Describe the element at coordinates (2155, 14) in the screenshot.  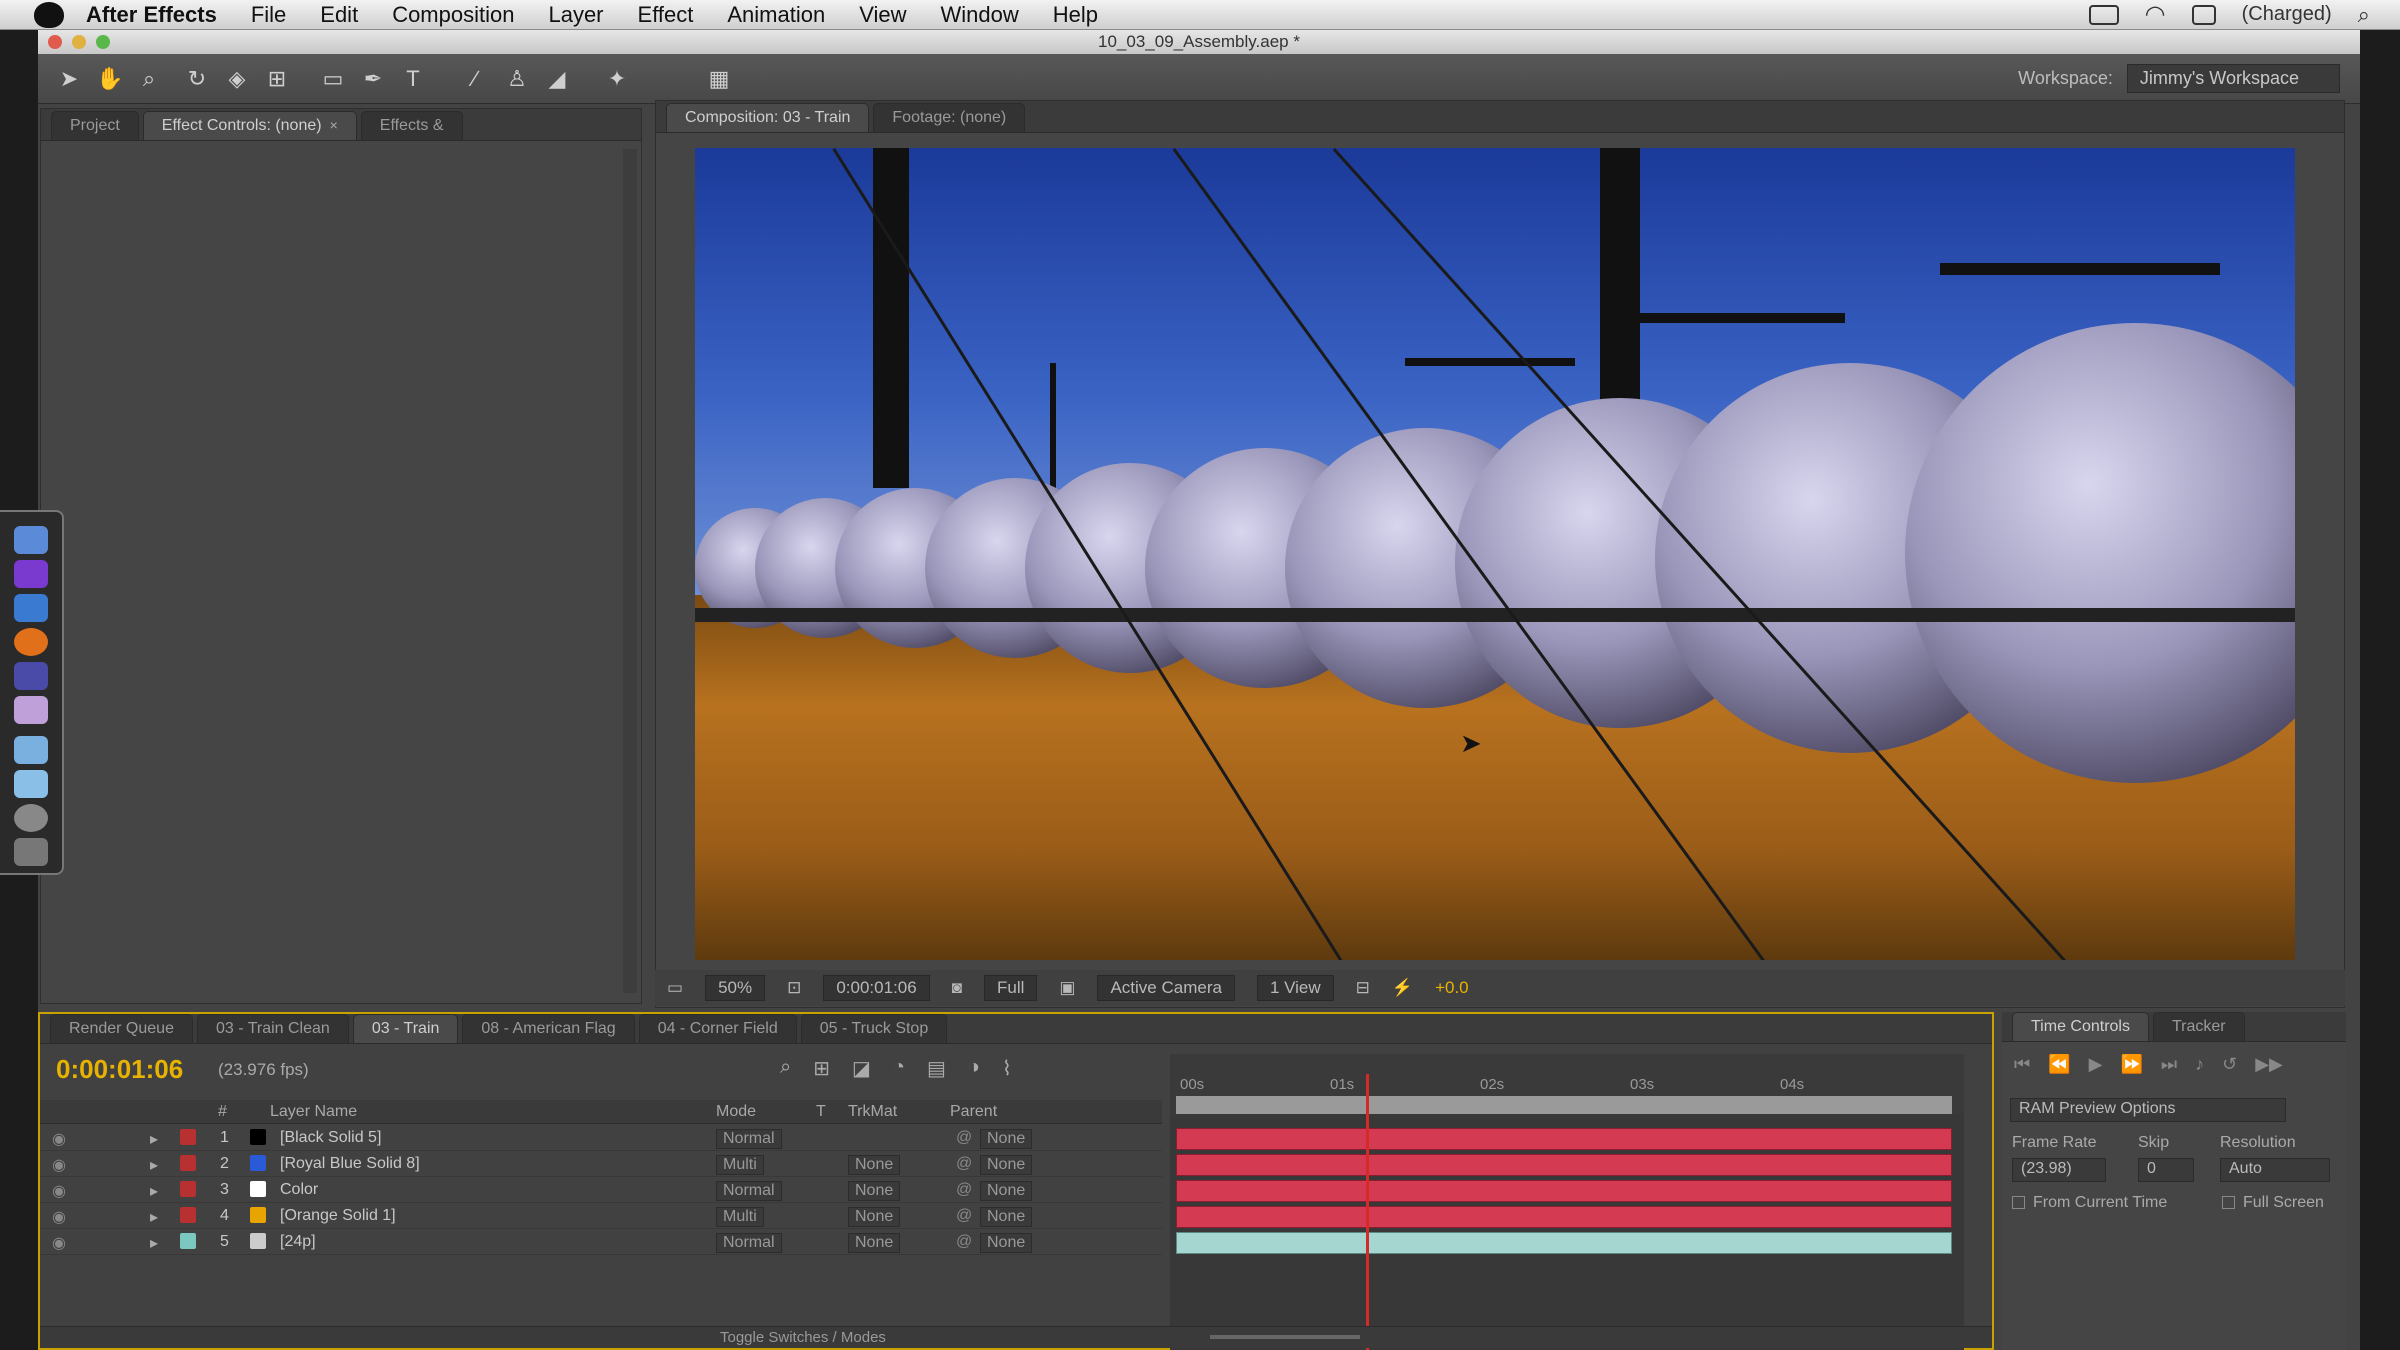
I see `wifi-icon: ◠` at that location.